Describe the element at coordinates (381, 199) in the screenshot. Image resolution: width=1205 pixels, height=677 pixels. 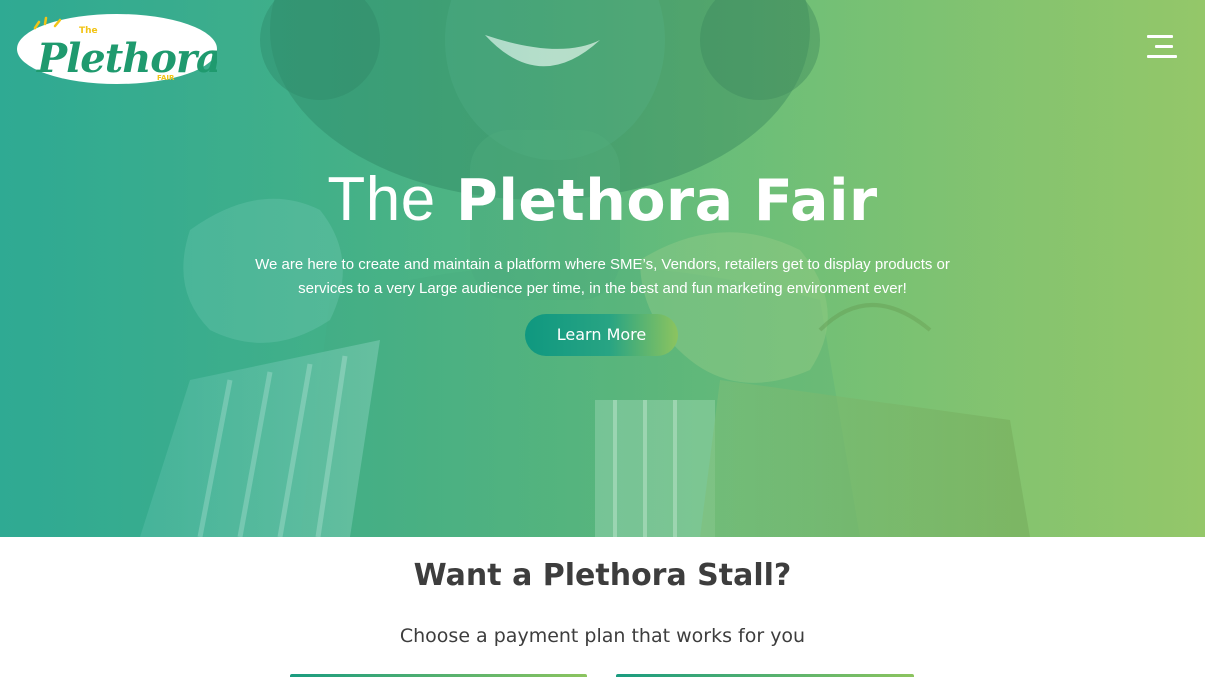
I see `hero-title-light: The` at that location.